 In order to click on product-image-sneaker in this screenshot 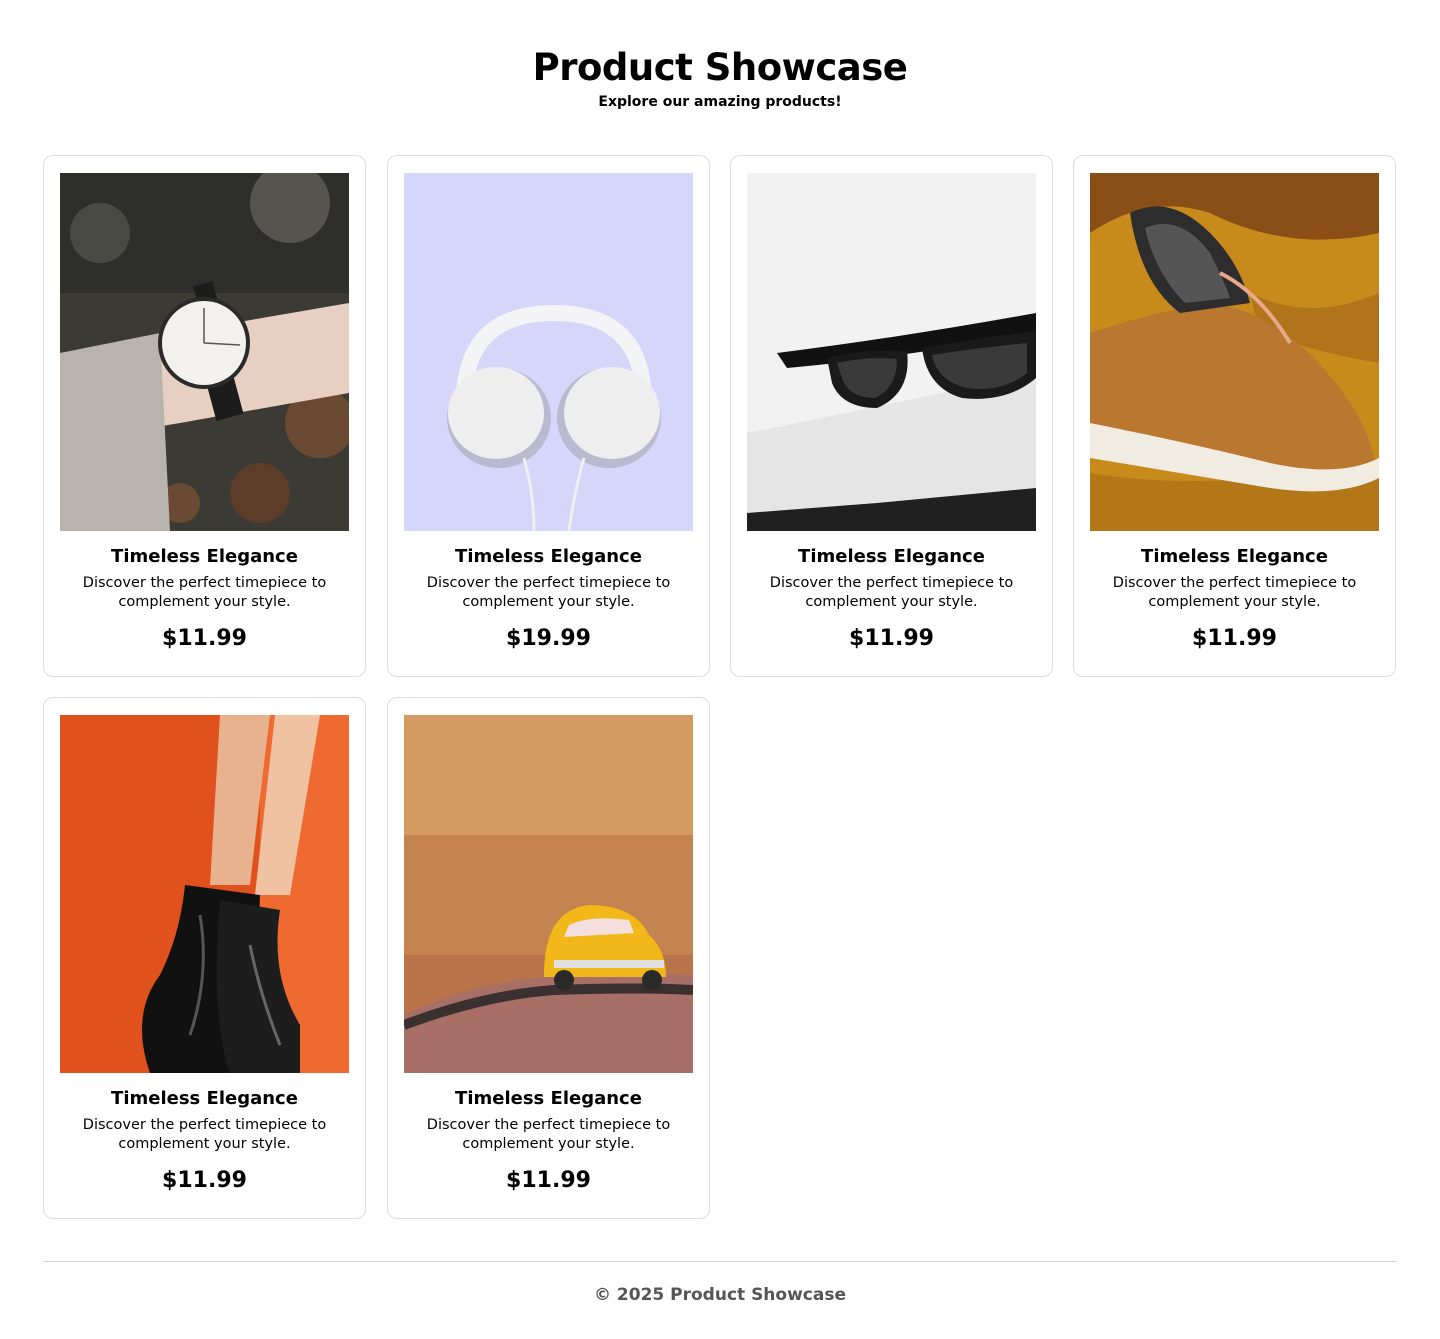, I will do `click(1234, 352)`.